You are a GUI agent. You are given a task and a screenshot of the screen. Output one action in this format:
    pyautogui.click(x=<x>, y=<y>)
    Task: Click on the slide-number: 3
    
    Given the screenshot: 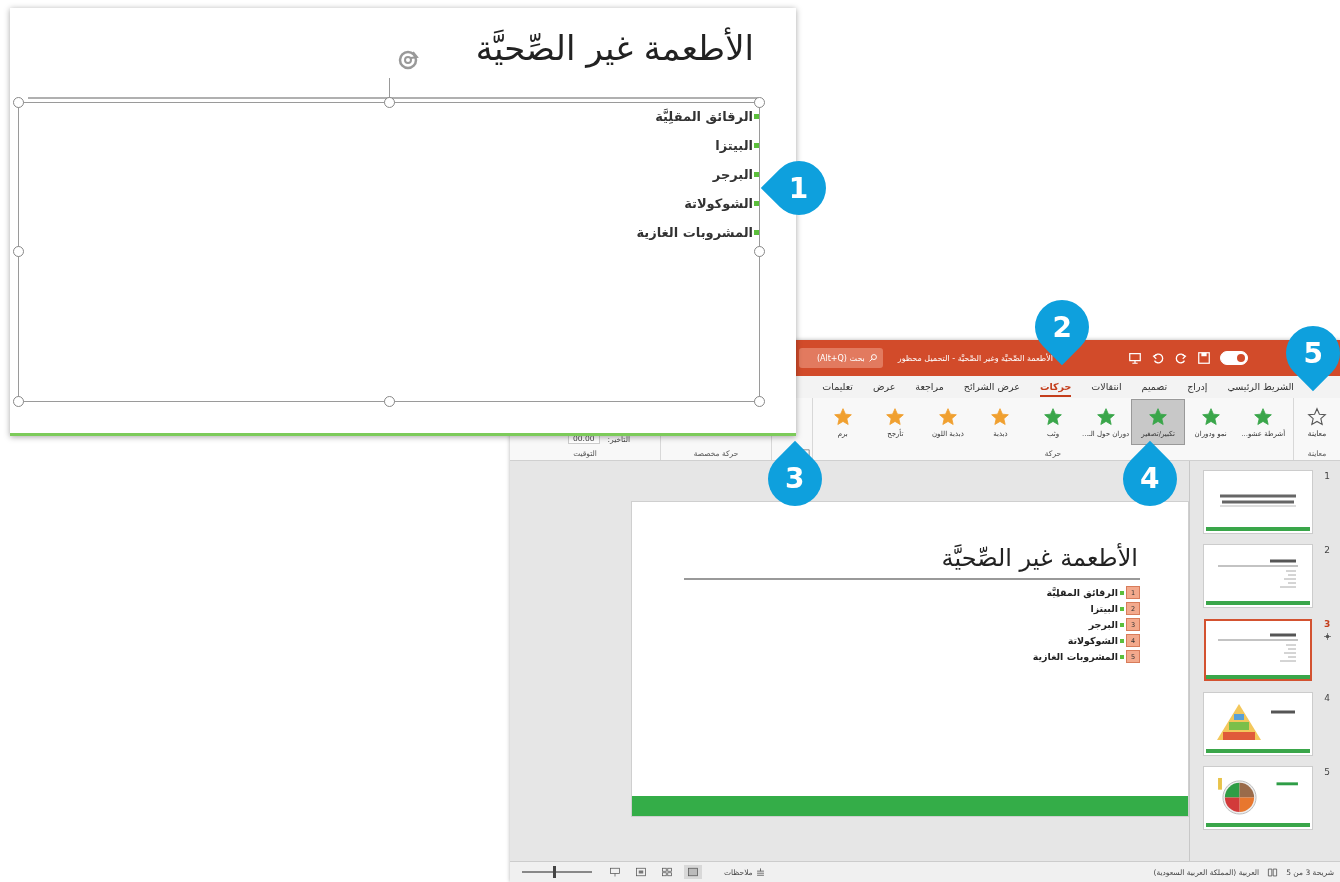 What is the action you would take?
    pyautogui.click(x=1327, y=624)
    